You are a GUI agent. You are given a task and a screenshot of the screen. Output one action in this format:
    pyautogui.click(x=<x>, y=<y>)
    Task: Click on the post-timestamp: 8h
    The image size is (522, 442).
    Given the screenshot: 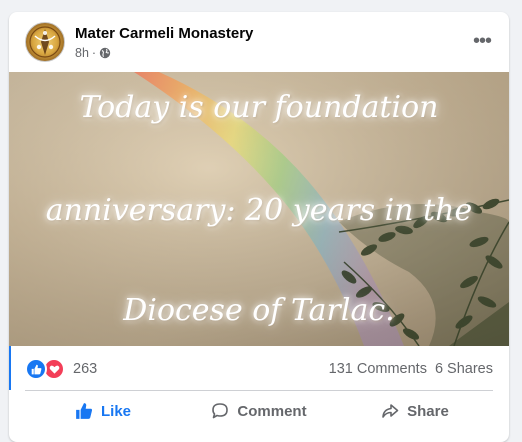 What is the action you would take?
    pyautogui.click(x=82, y=53)
    